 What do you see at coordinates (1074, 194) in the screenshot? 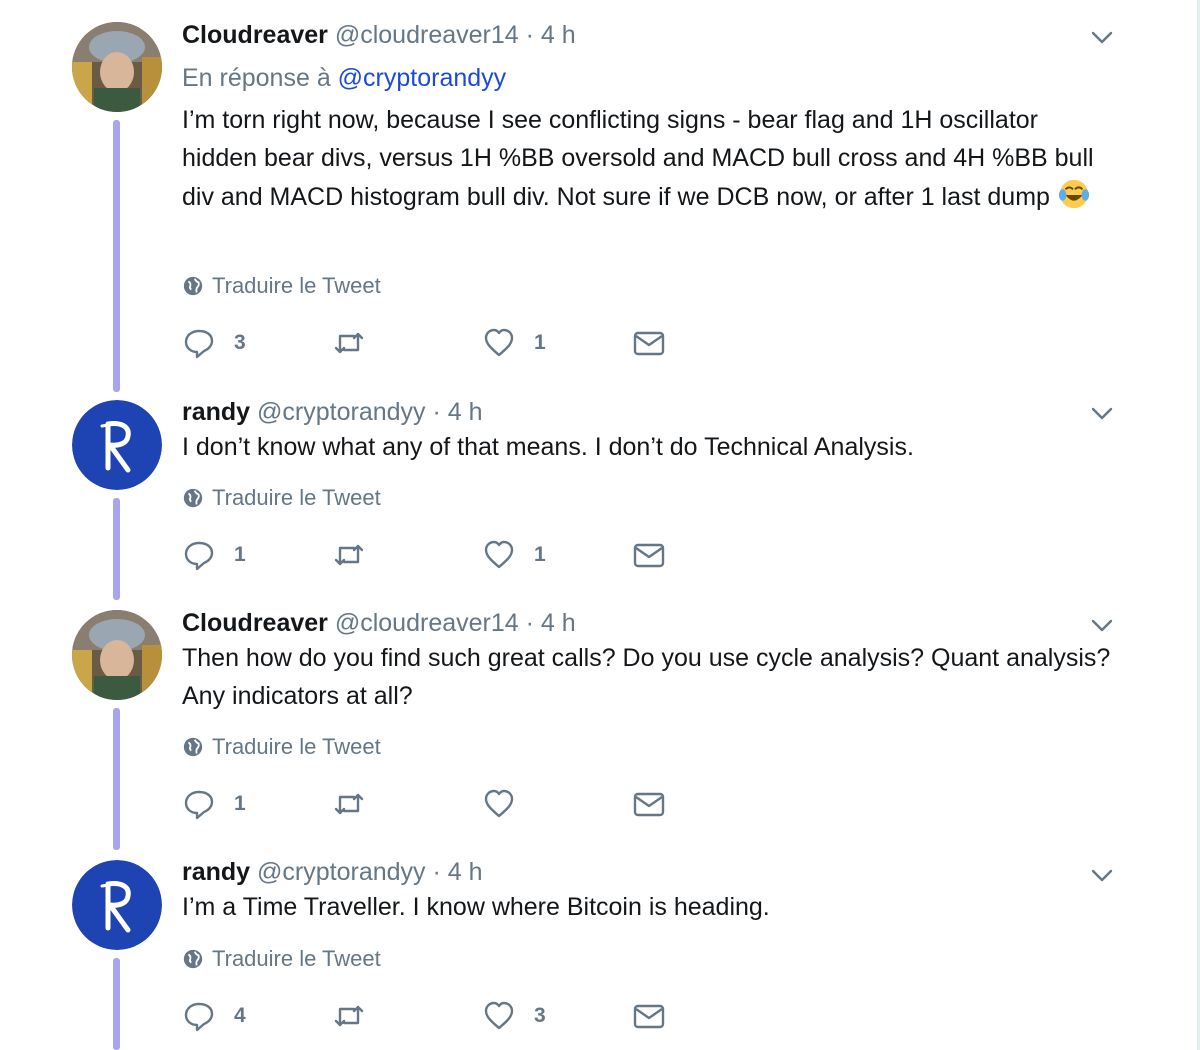
I see `face-with-tears-of-joy-icon` at bounding box center [1074, 194].